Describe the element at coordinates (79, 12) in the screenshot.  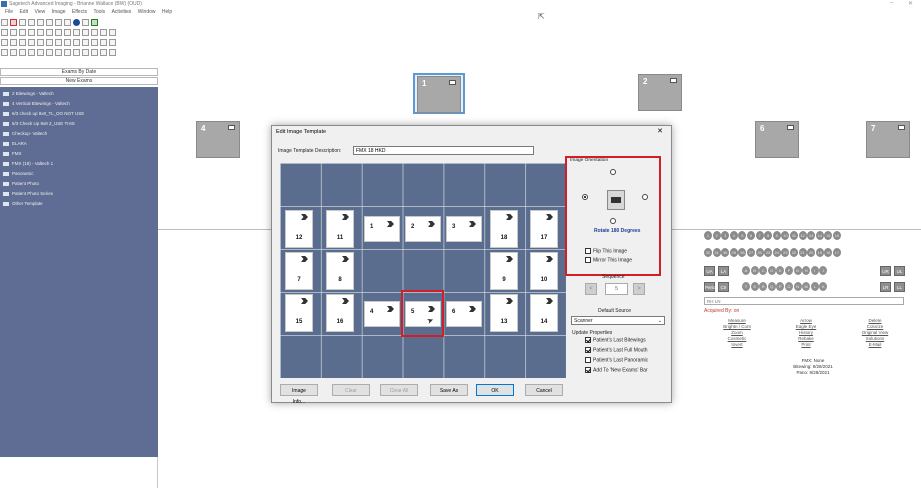
I see `menu-effects: Effects` at that location.